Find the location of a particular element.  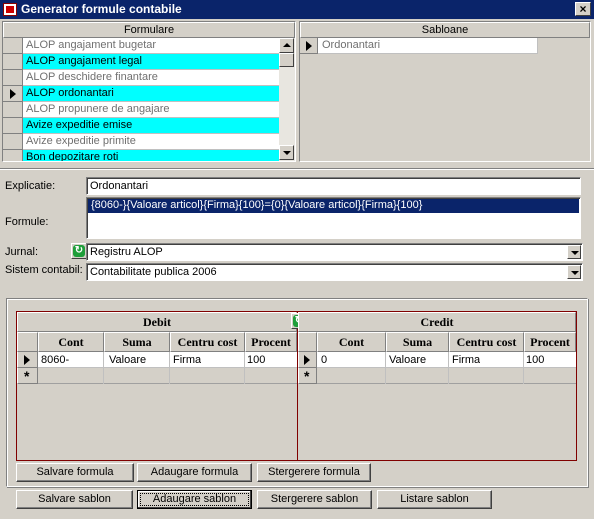

debit-cell-procent: 100 is located at coordinates (256, 360).